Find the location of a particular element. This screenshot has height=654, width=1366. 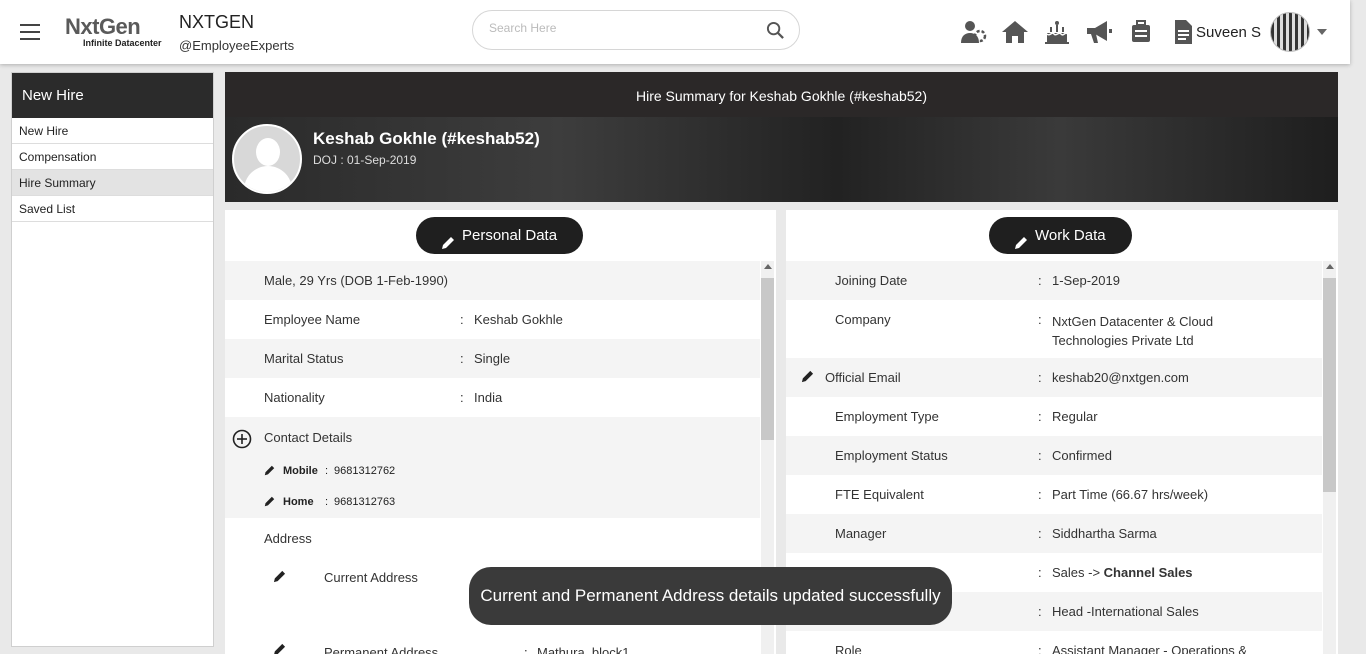

scrollbar is located at coordinates (1329, 457).